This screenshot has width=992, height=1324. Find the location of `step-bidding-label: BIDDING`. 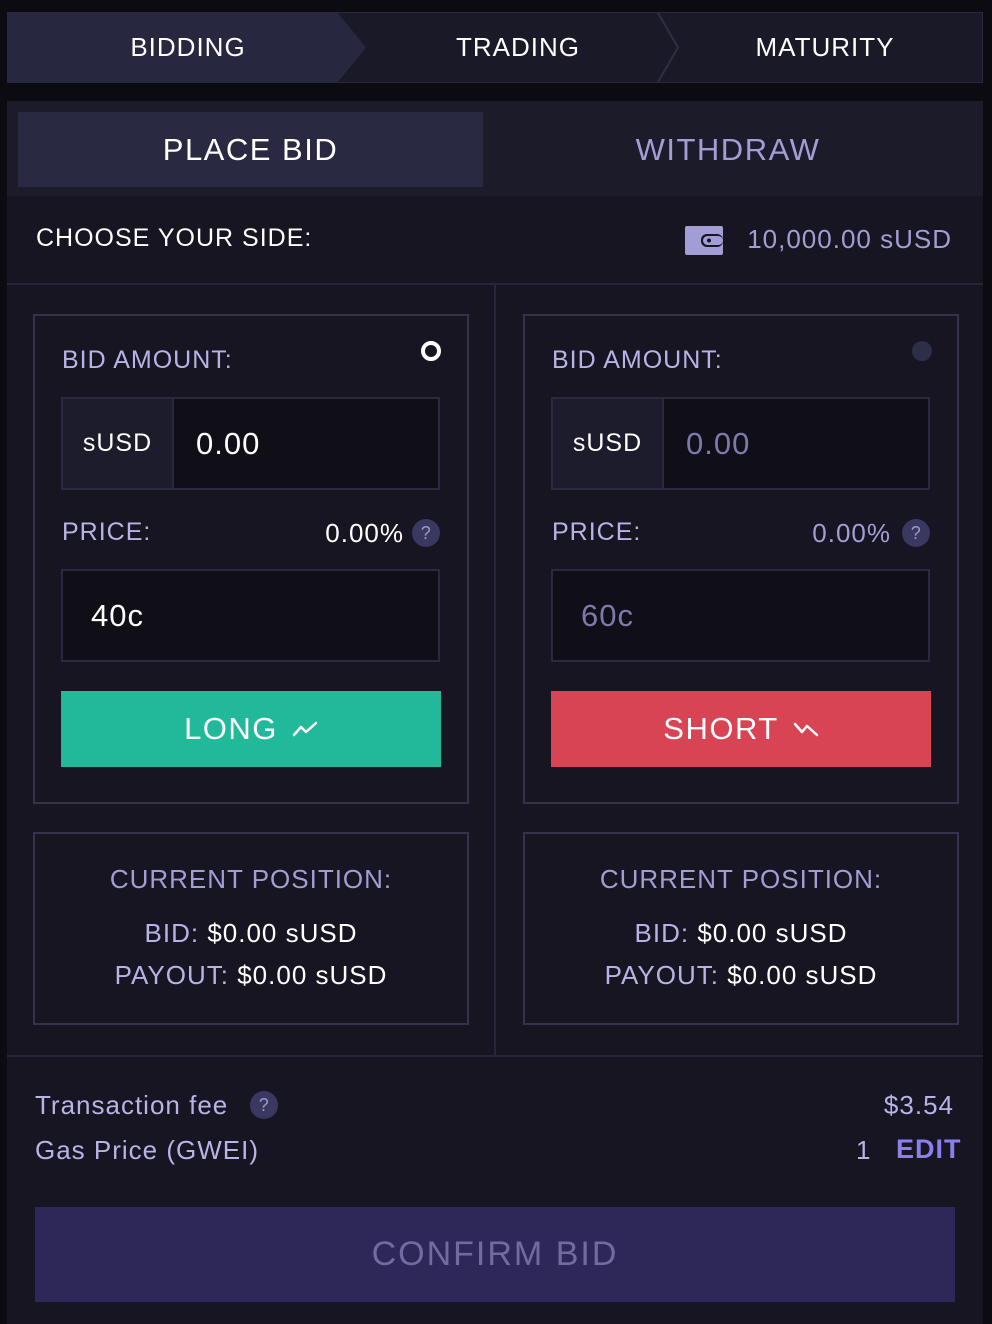

step-bidding-label: BIDDING is located at coordinates (188, 47).